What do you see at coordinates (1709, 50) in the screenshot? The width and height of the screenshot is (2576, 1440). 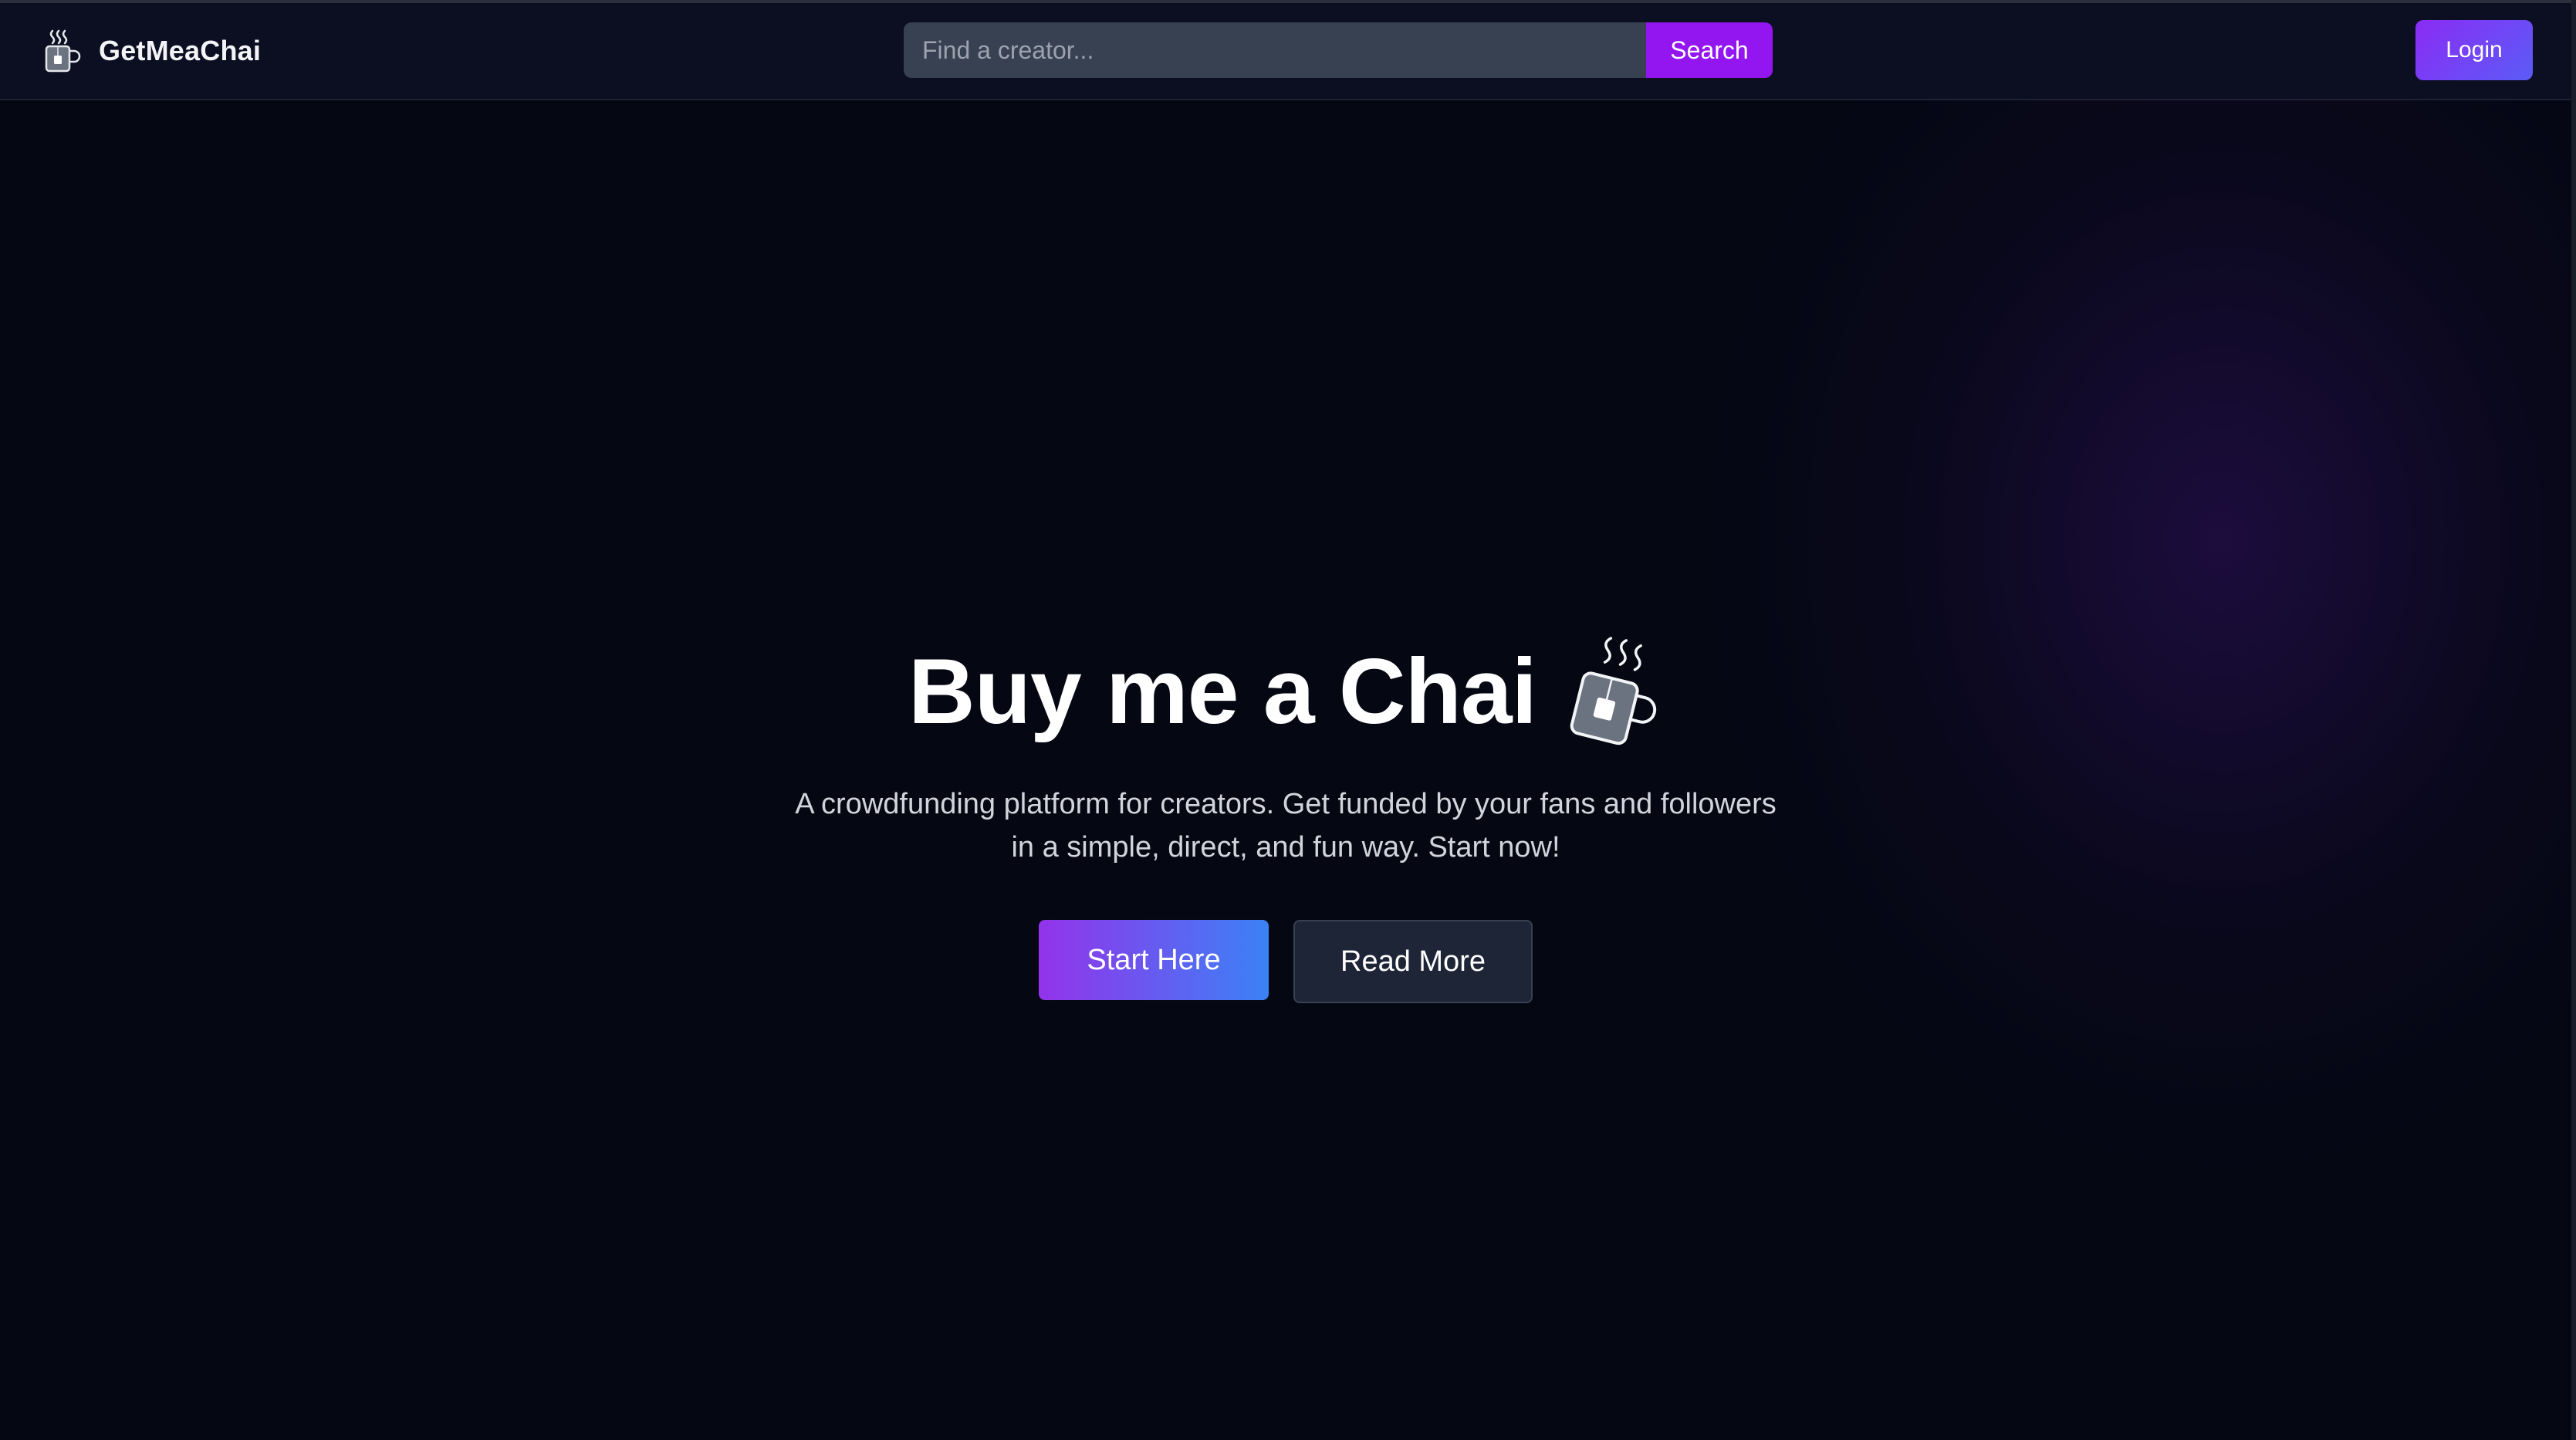 I see `search-button: Search` at bounding box center [1709, 50].